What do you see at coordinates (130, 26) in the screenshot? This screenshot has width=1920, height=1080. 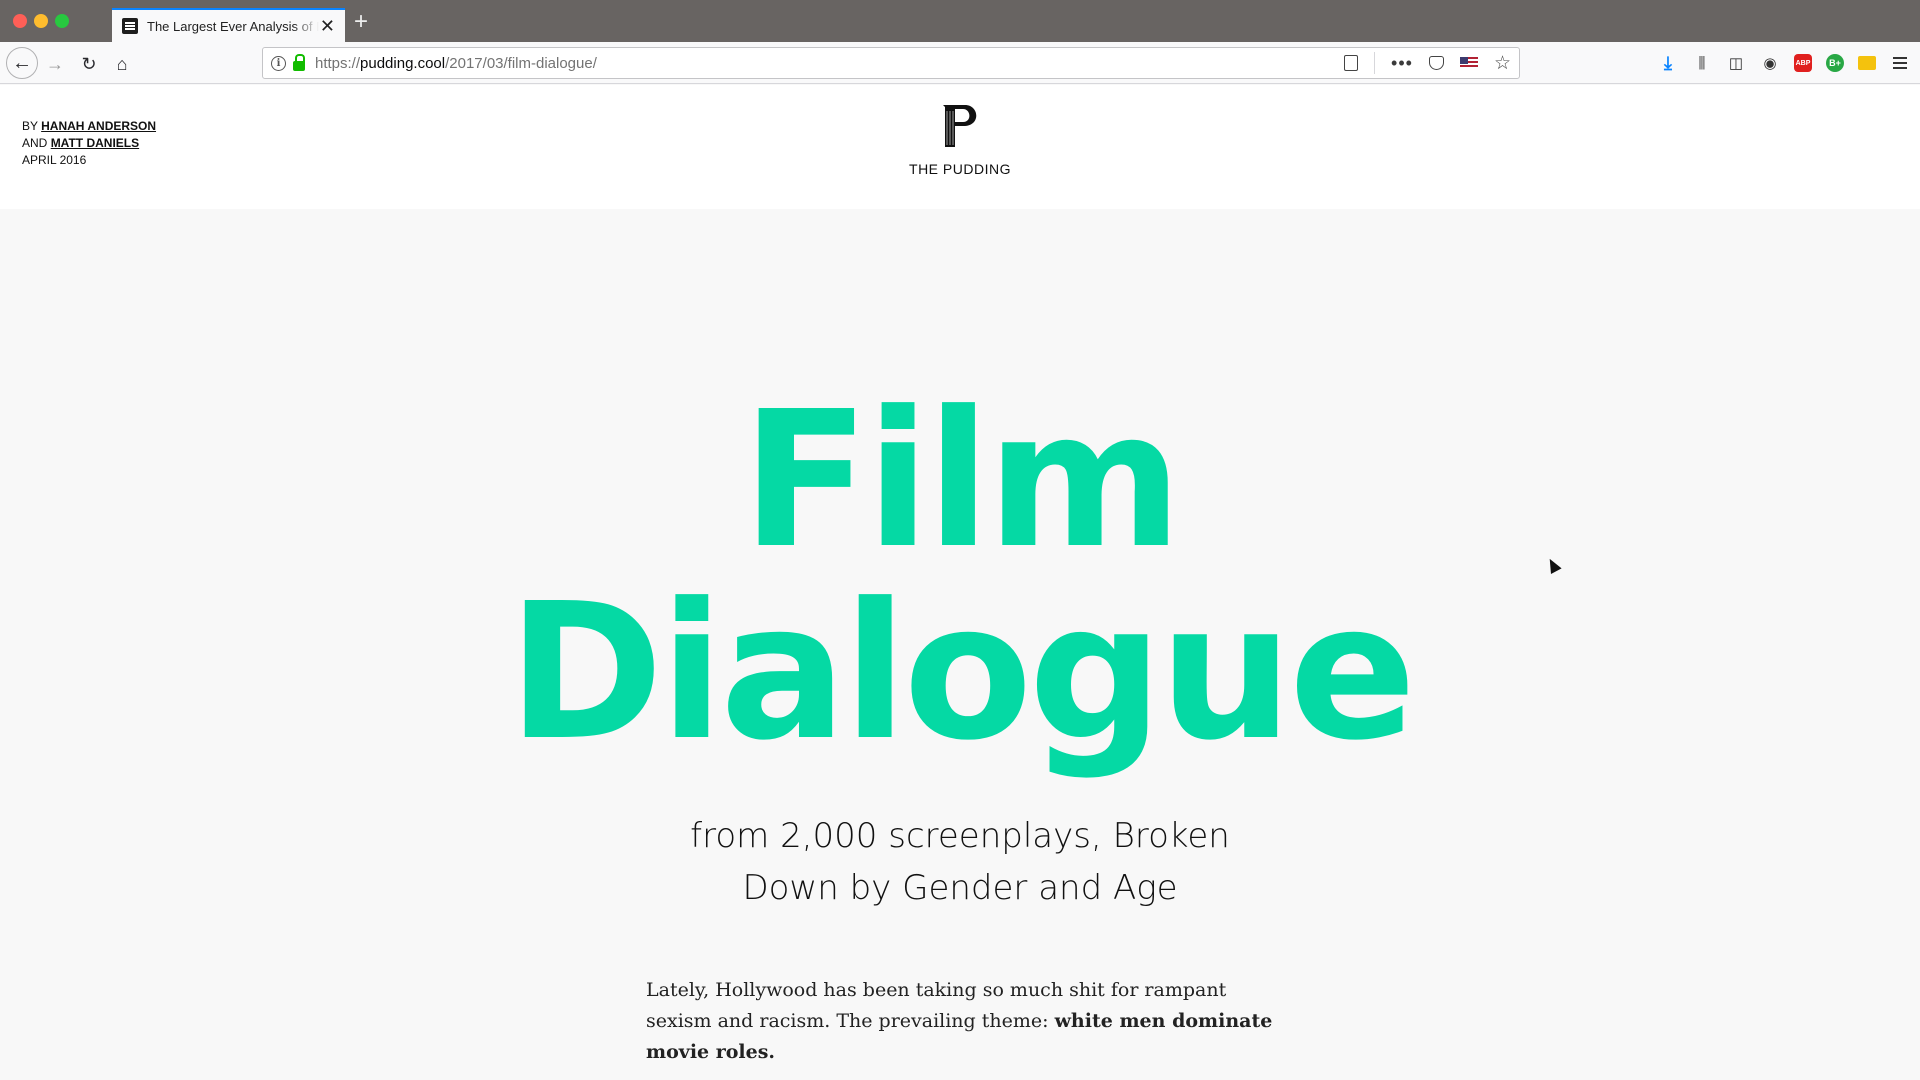 I see `page-favicon-icon` at bounding box center [130, 26].